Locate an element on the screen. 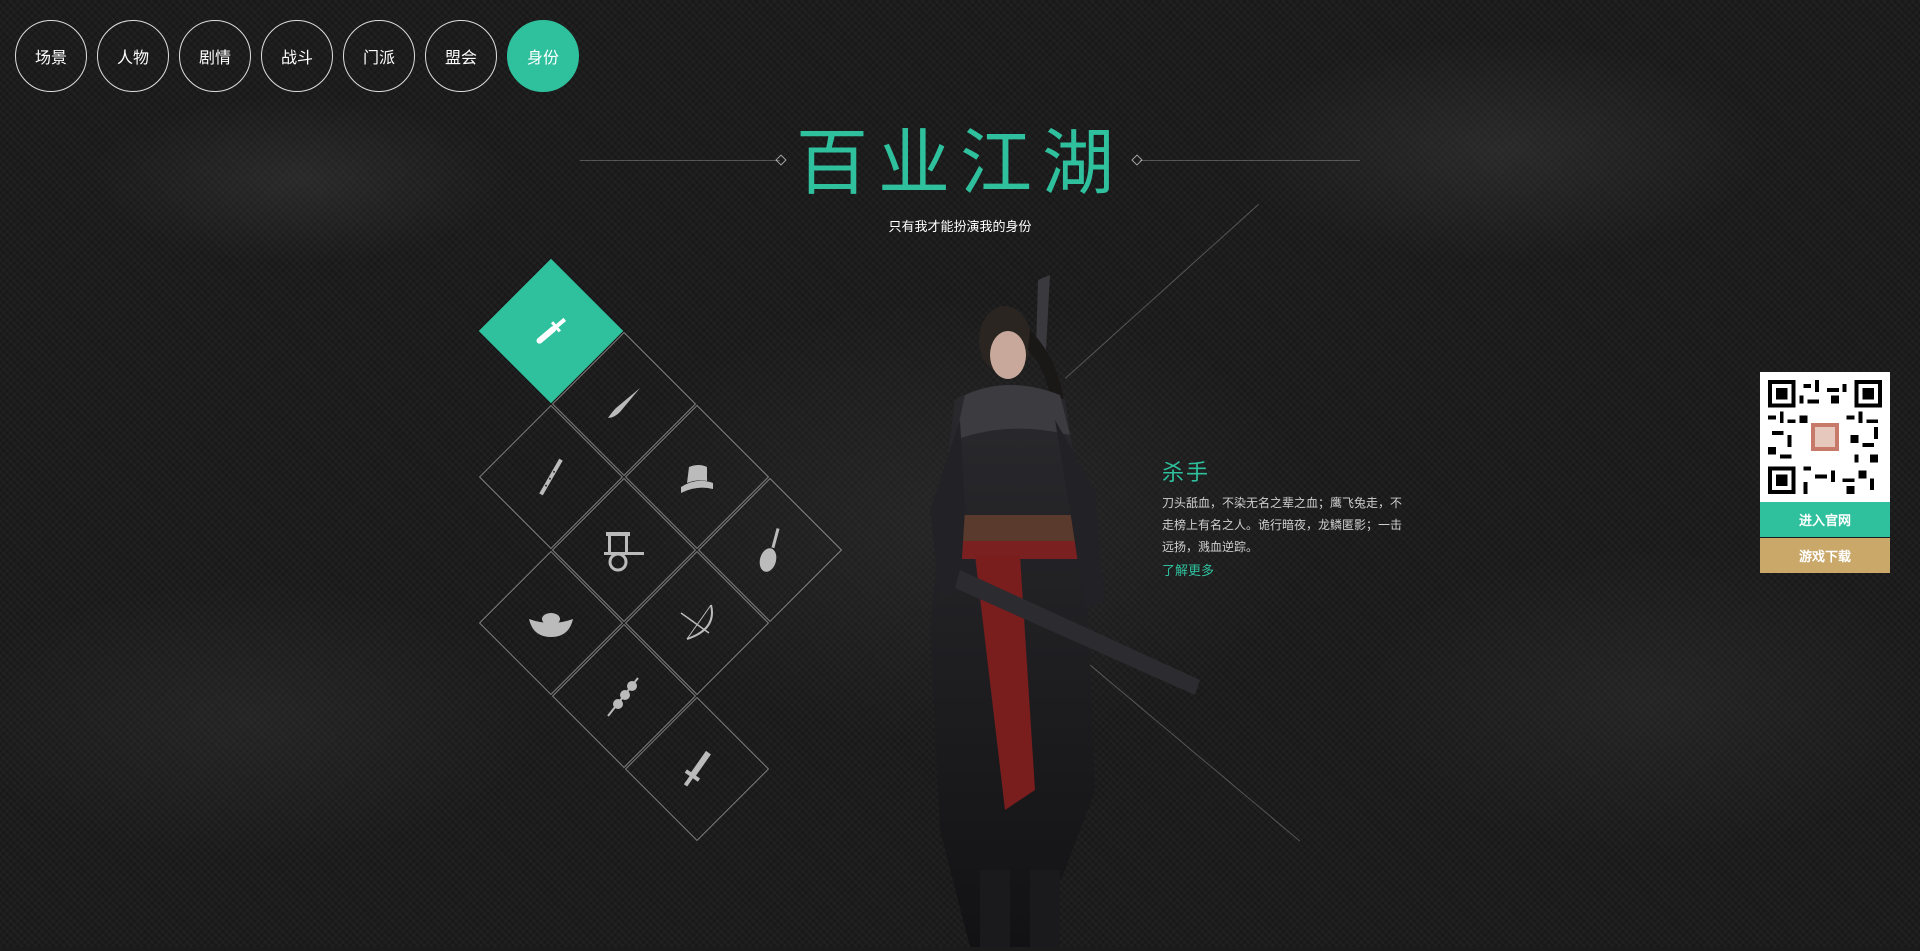 The image size is (1920, 951). qr-side-panel: 进入官网 游戏下载 is located at coordinates (1825, 472).